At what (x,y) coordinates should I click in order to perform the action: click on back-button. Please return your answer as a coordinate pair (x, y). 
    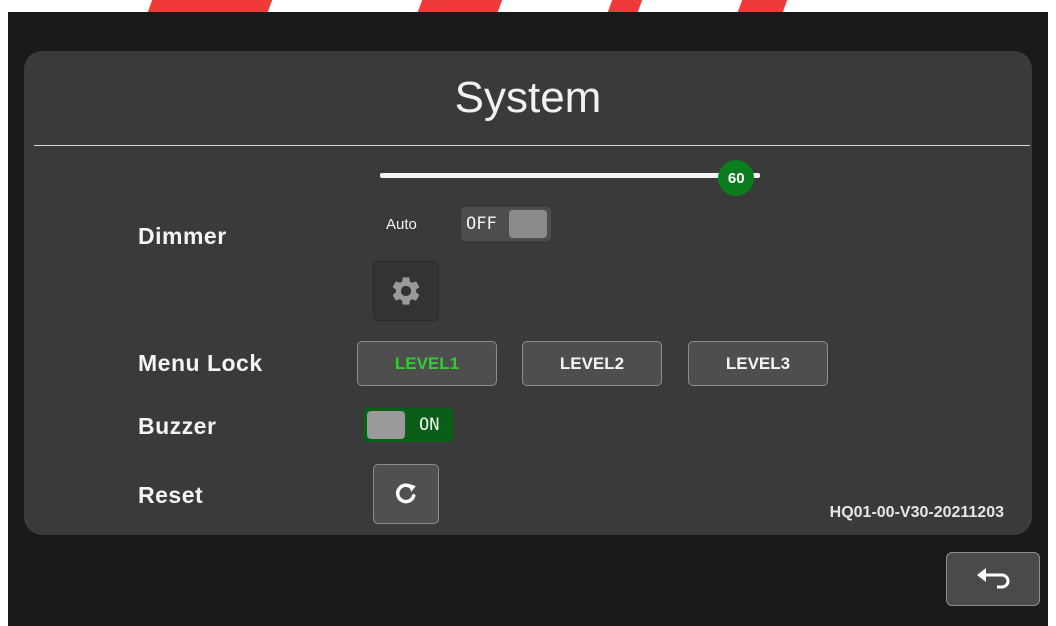
    Looking at the image, I should click on (993, 579).